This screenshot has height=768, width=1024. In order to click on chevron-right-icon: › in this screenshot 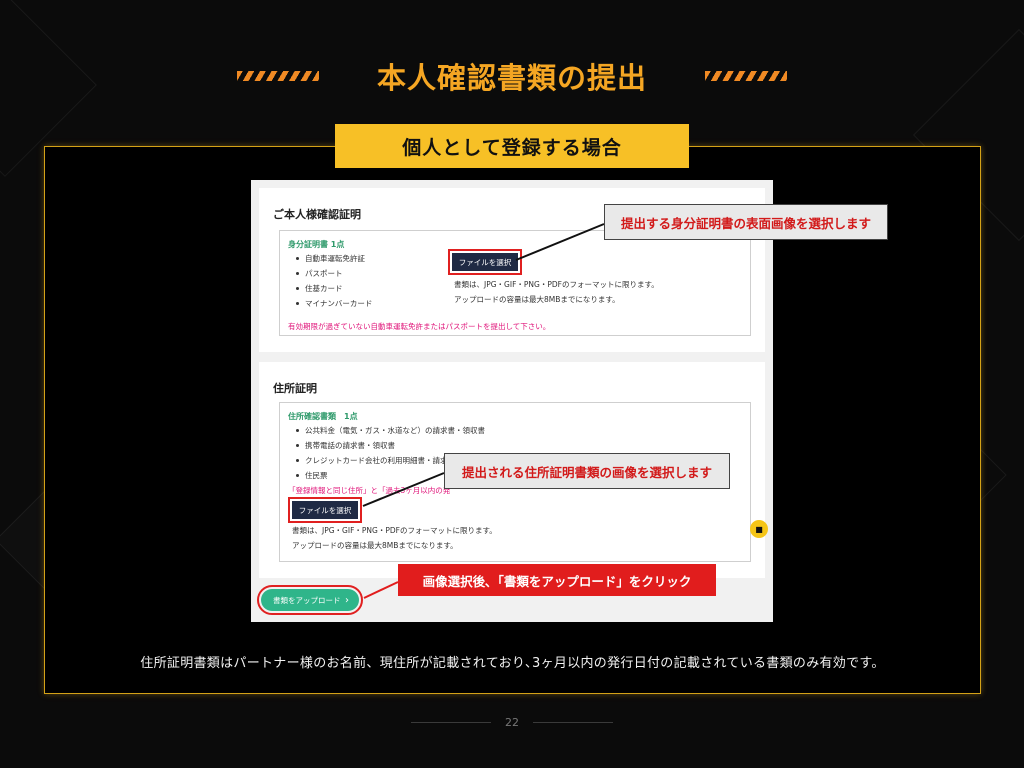, I will do `click(347, 600)`.